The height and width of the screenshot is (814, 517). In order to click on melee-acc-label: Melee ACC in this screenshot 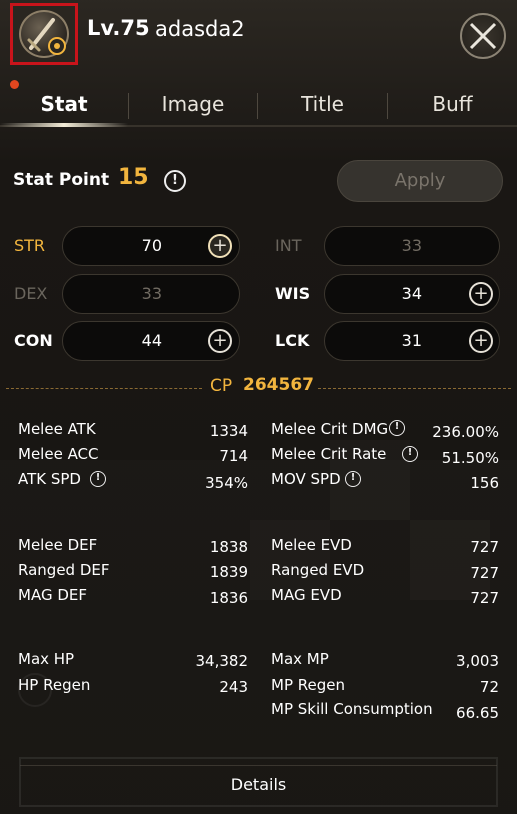, I will do `click(58, 454)`.